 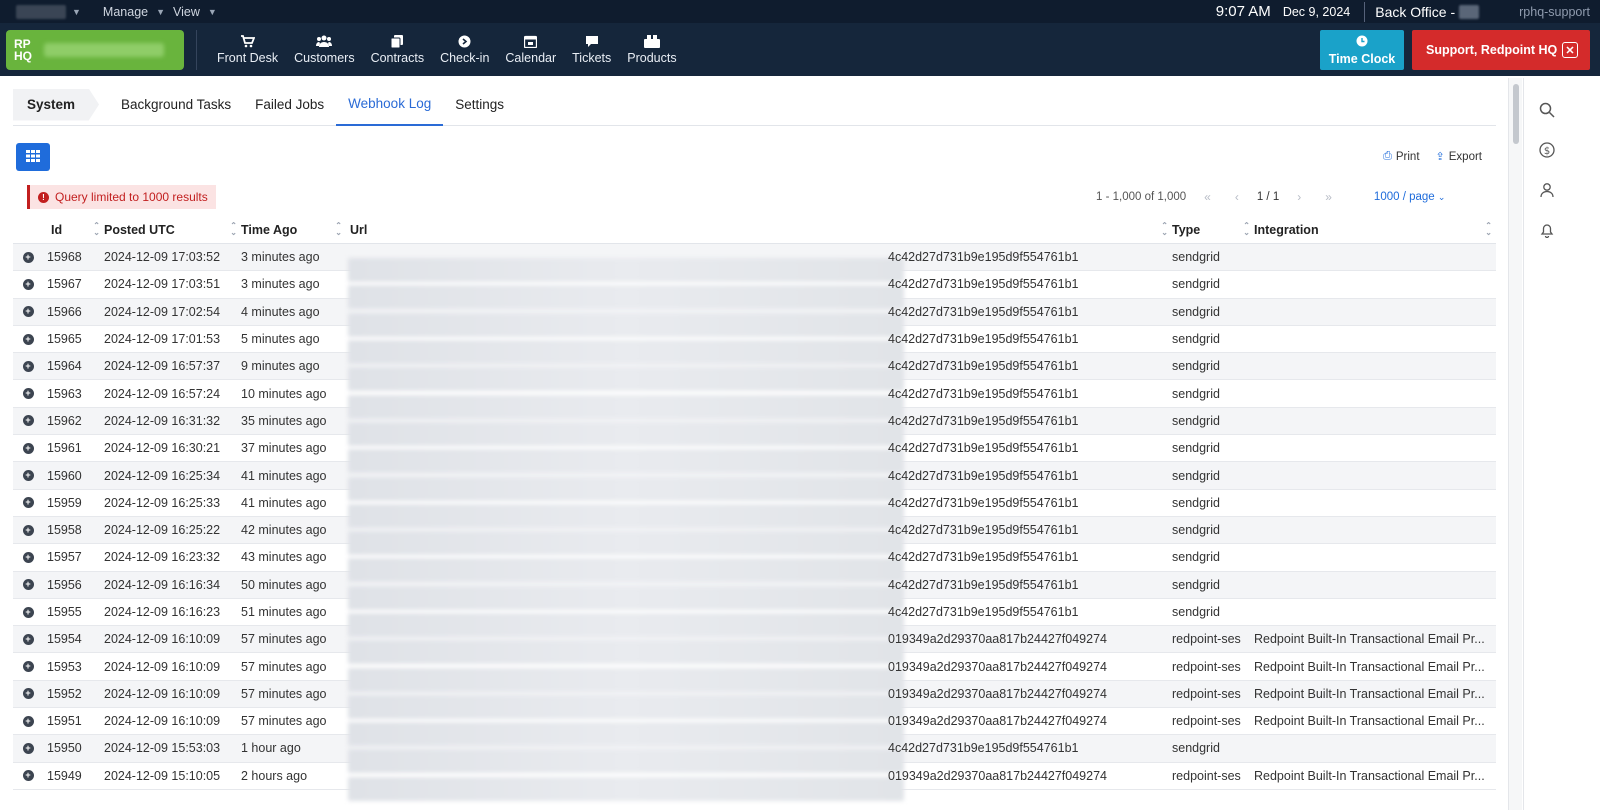 What do you see at coordinates (41, 11) in the screenshot?
I see `account-switcher` at bounding box center [41, 11].